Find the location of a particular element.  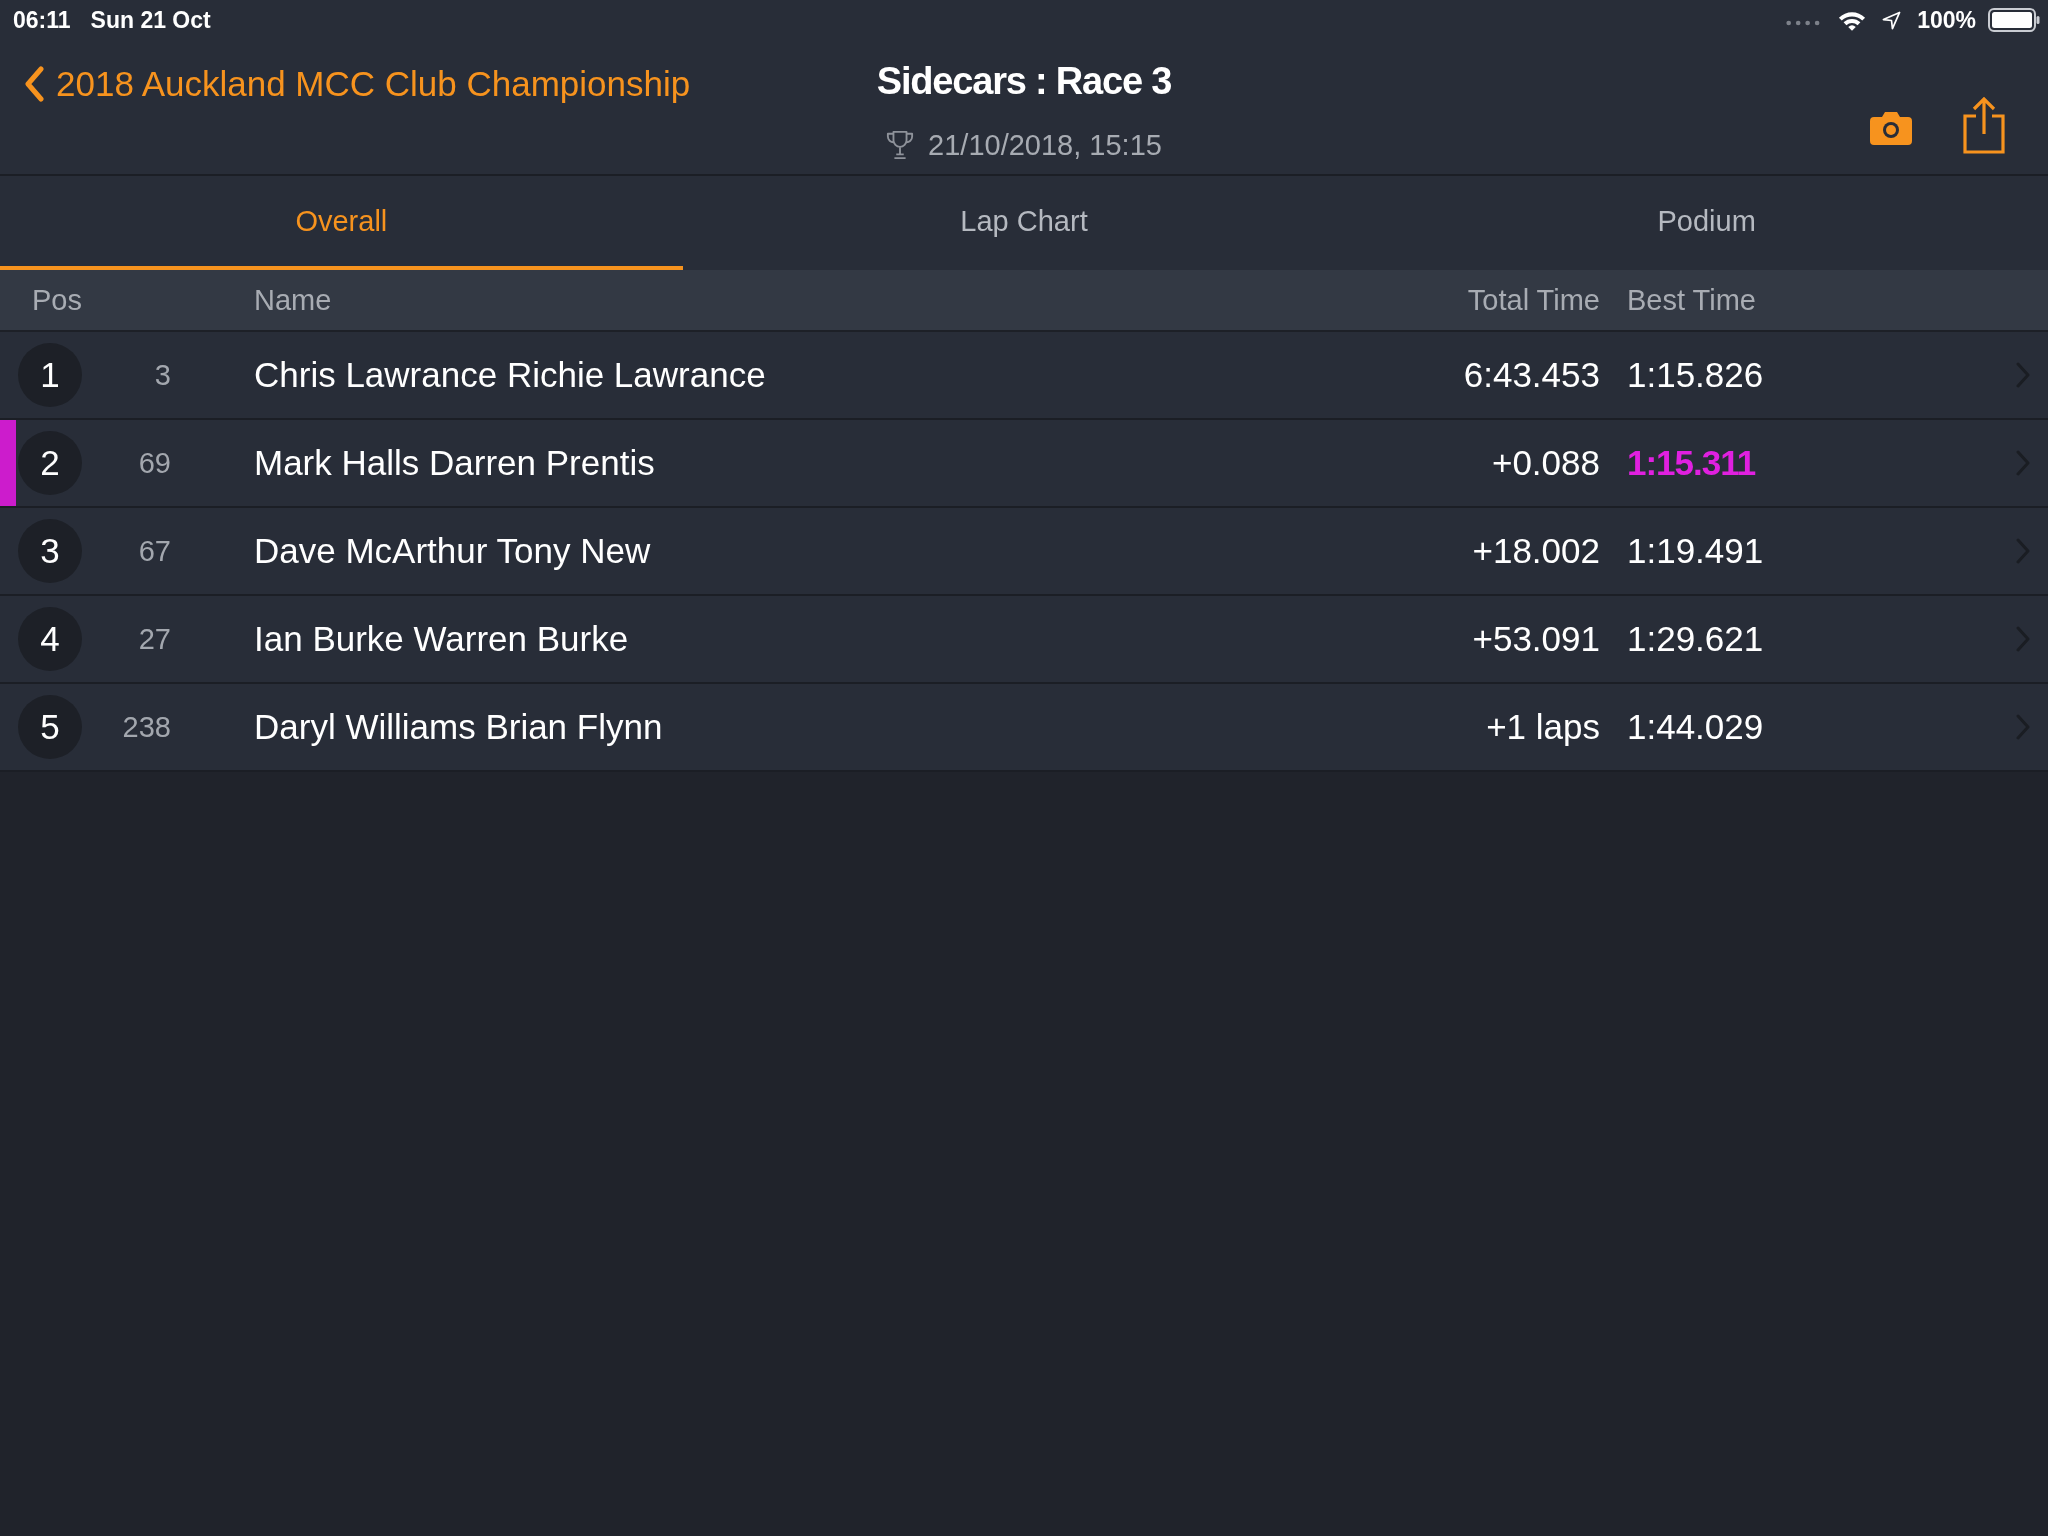

race-number: 238 is located at coordinates (146, 727).